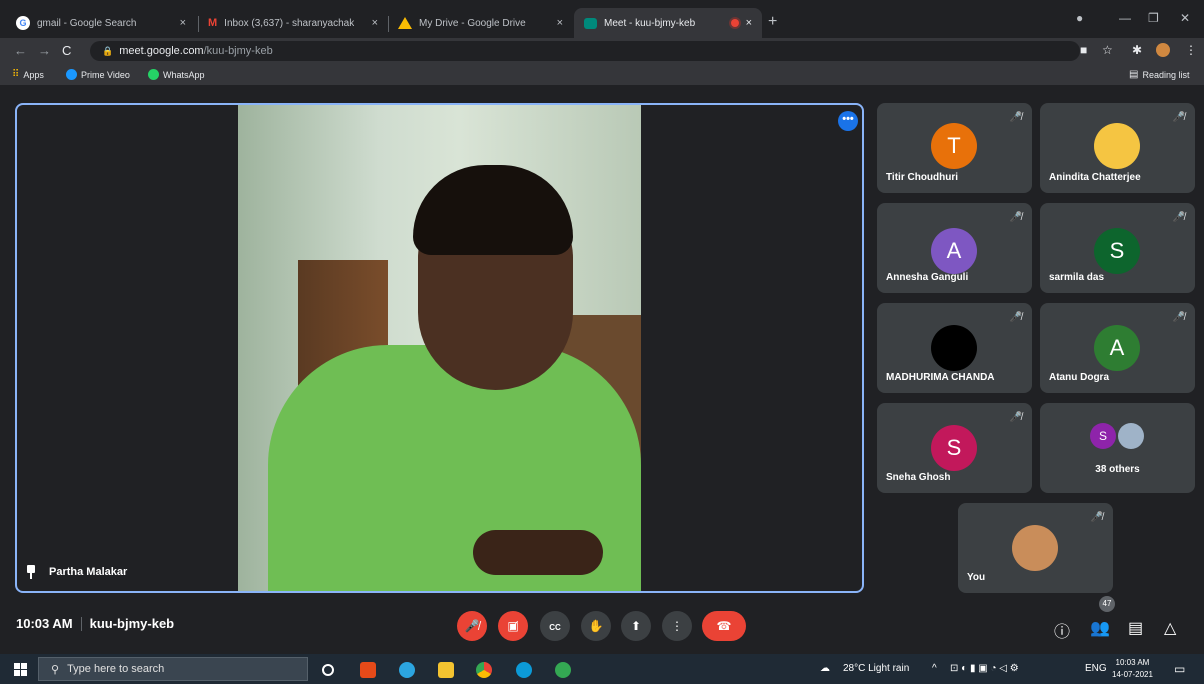 This screenshot has width=1204, height=684. What do you see at coordinates (1095, 177) in the screenshot?
I see `participant-name: Anindita Chatterjee` at bounding box center [1095, 177].